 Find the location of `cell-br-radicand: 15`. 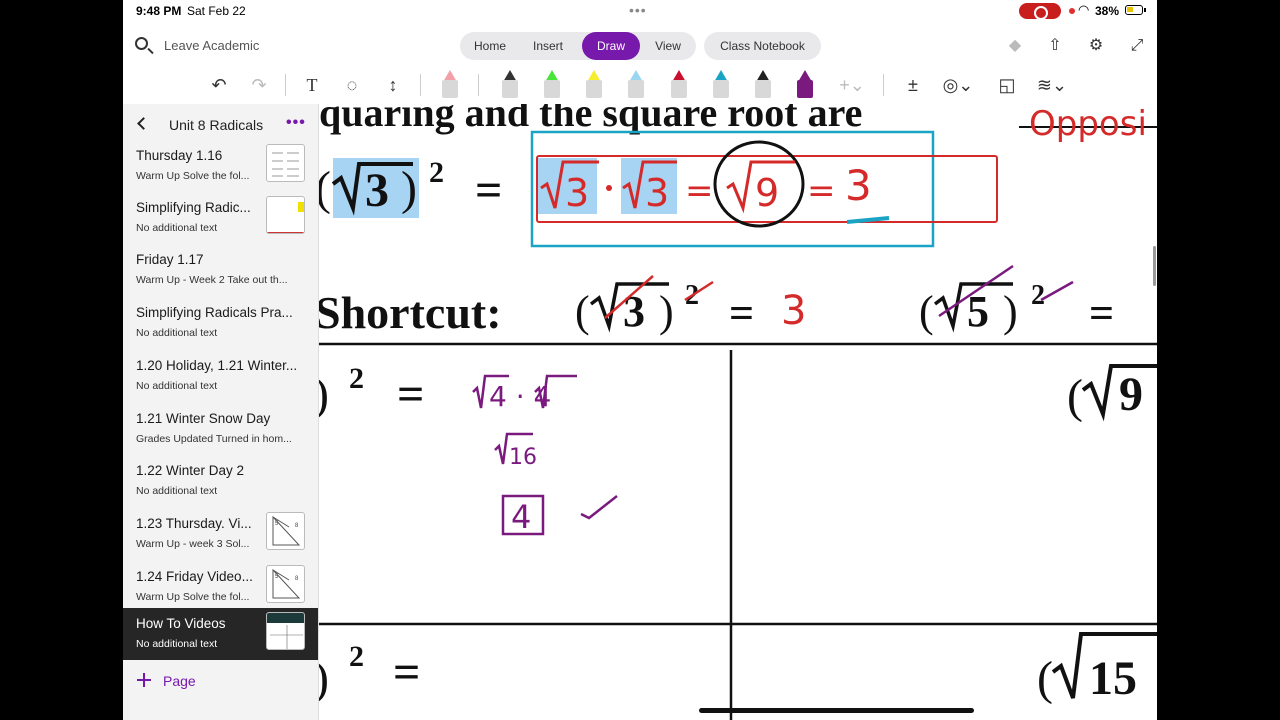

cell-br-radicand: 15 is located at coordinates (1113, 678).